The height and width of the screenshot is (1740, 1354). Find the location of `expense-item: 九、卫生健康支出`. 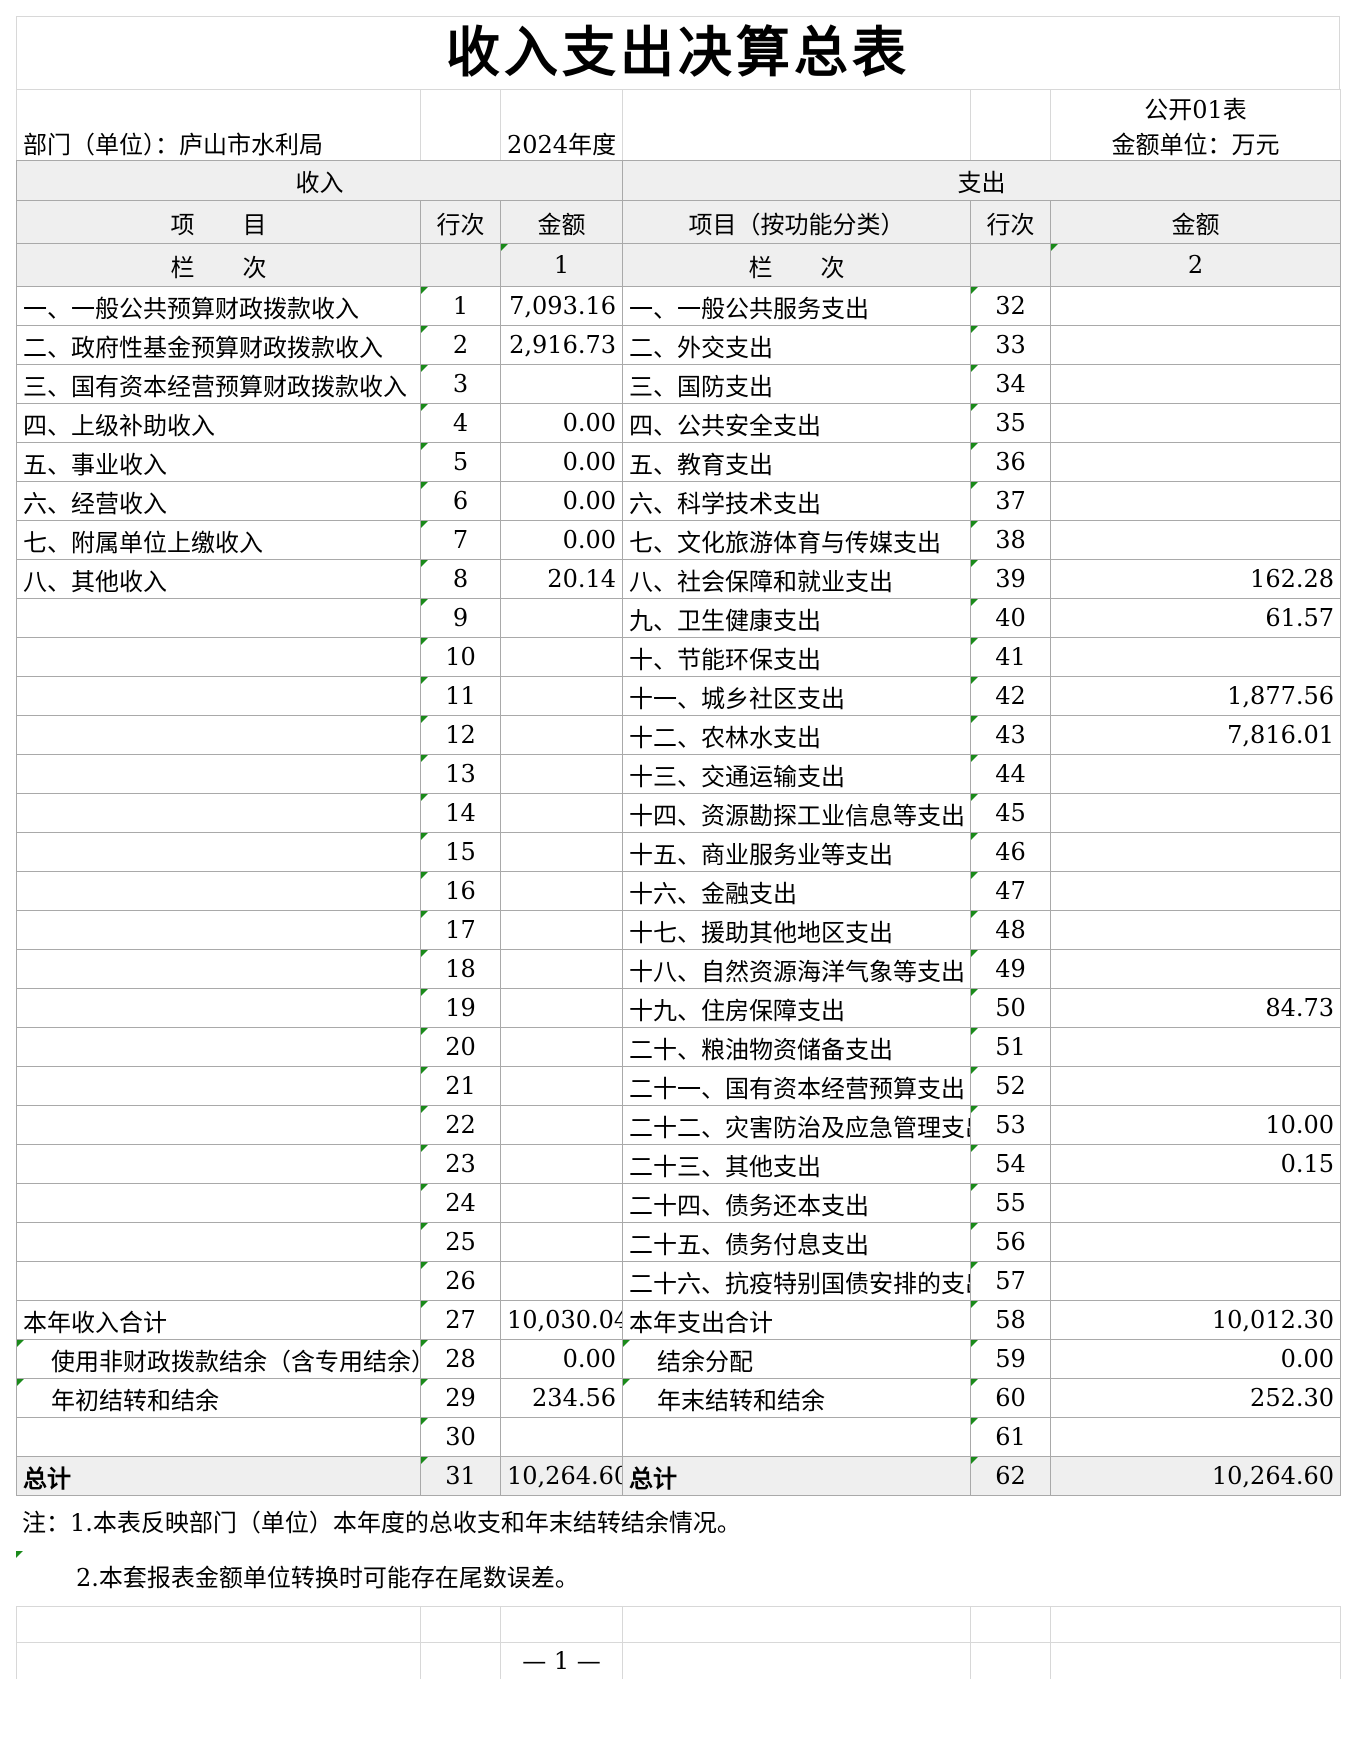

expense-item: 九、卫生健康支出 is located at coordinates (797, 618).